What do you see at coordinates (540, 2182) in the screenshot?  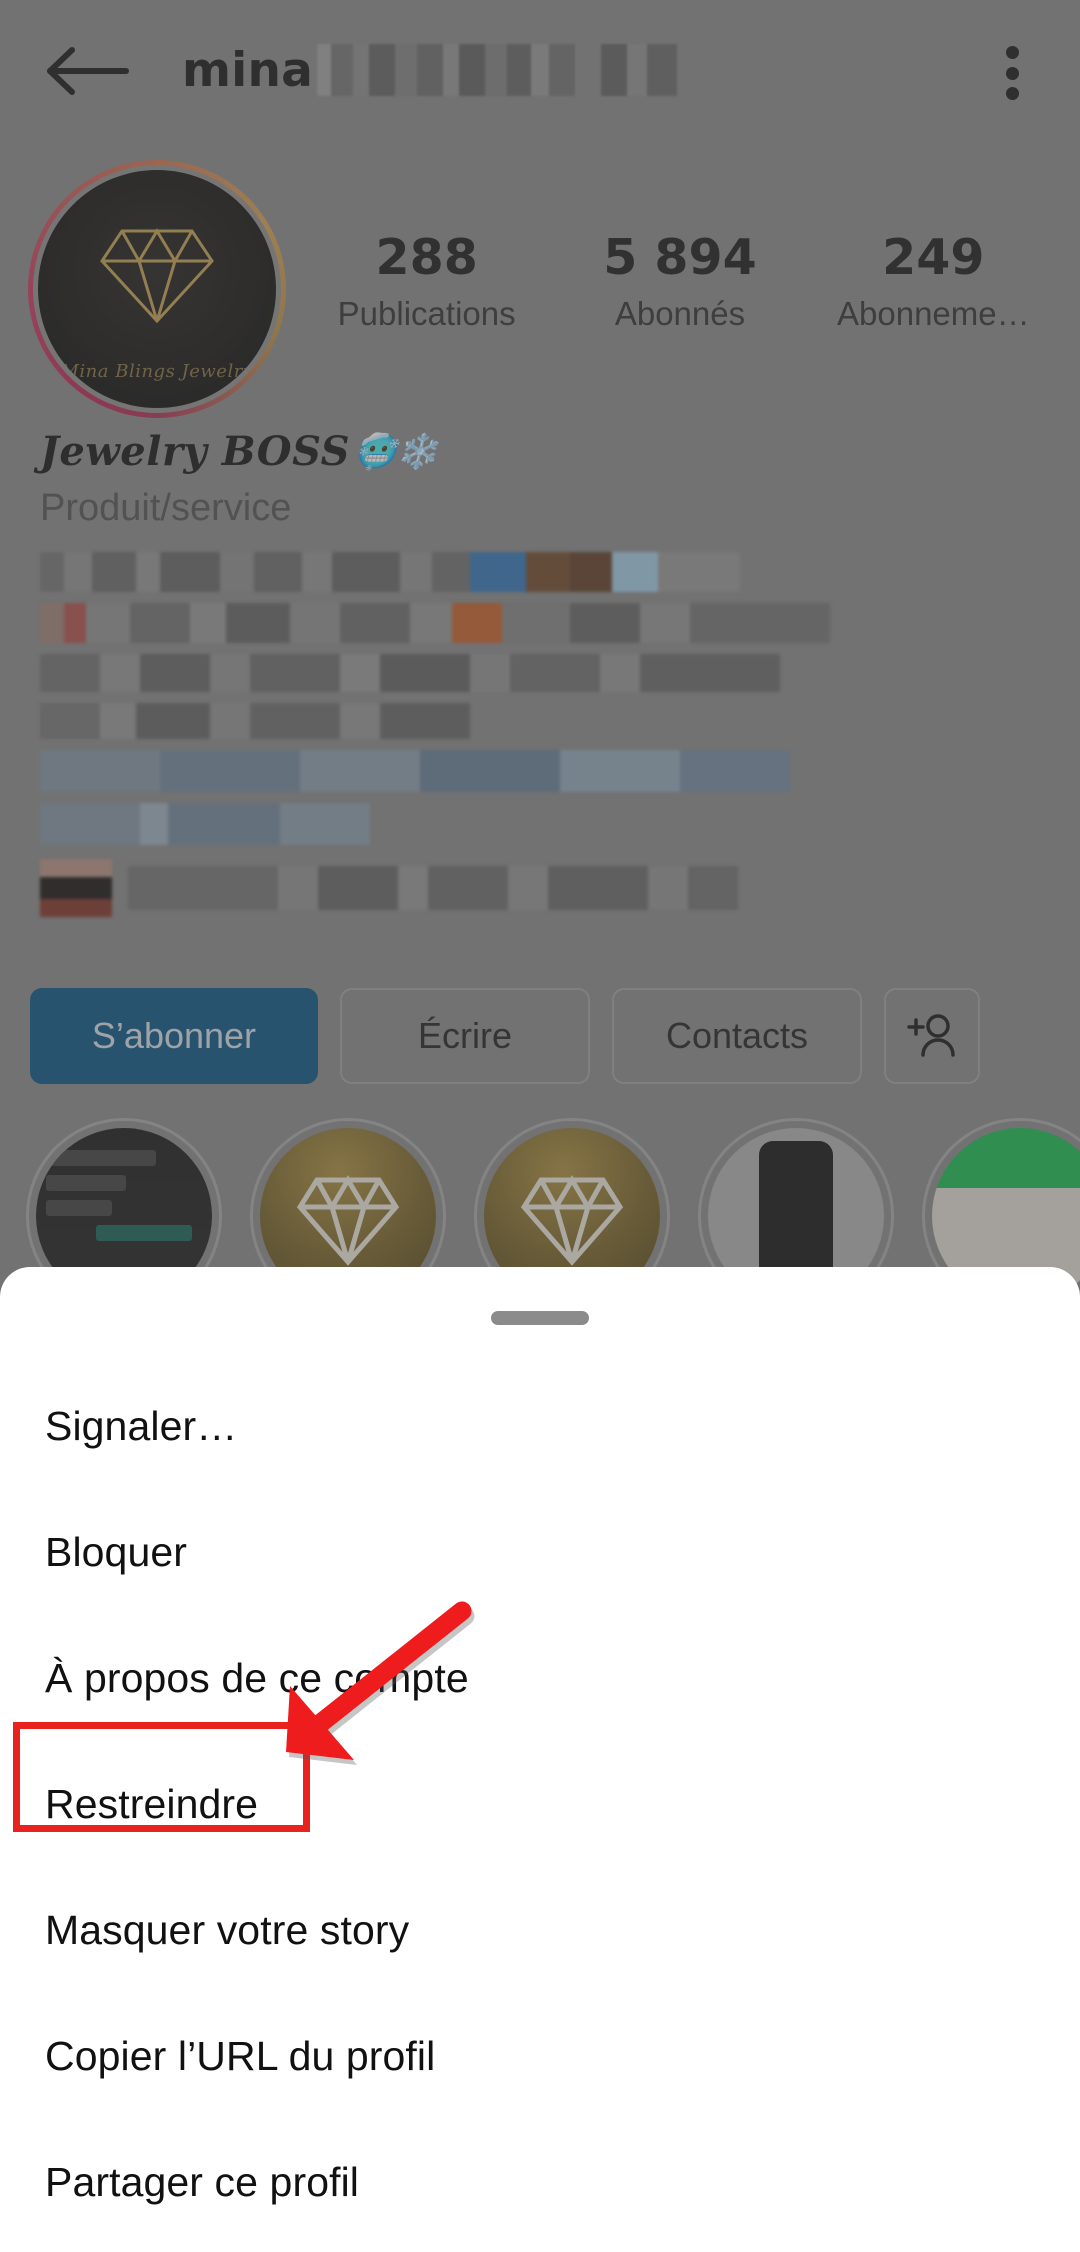 I see `menu-item-share-profile: Partager ce profil` at bounding box center [540, 2182].